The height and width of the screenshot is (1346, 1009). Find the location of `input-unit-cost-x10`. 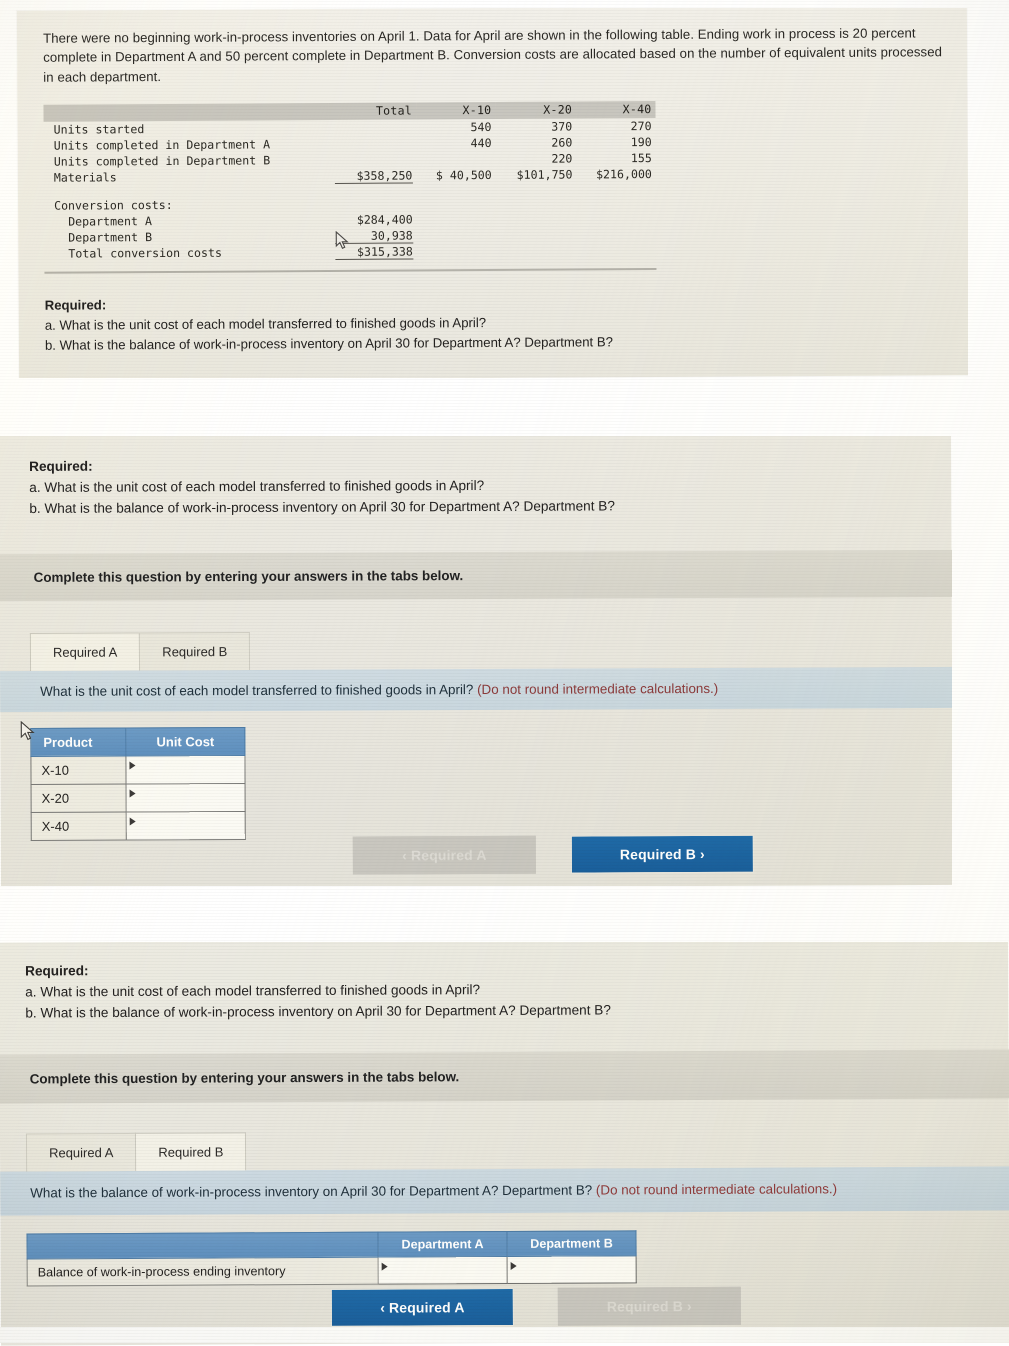

input-unit-cost-x10 is located at coordinates (185, 769).